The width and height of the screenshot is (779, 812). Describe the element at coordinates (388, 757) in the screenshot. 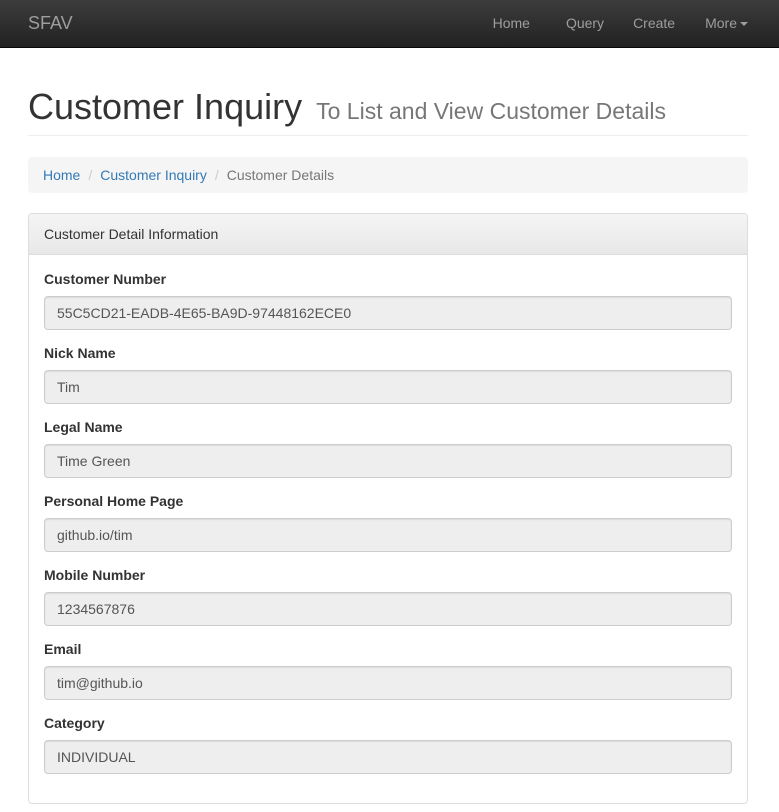

I see `category-field` at that location.